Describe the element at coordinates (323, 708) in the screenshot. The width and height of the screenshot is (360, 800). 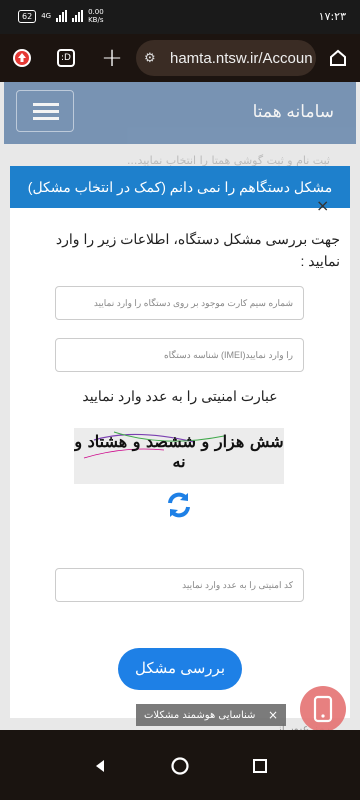
I see `mobile-phone-icon` at that location.